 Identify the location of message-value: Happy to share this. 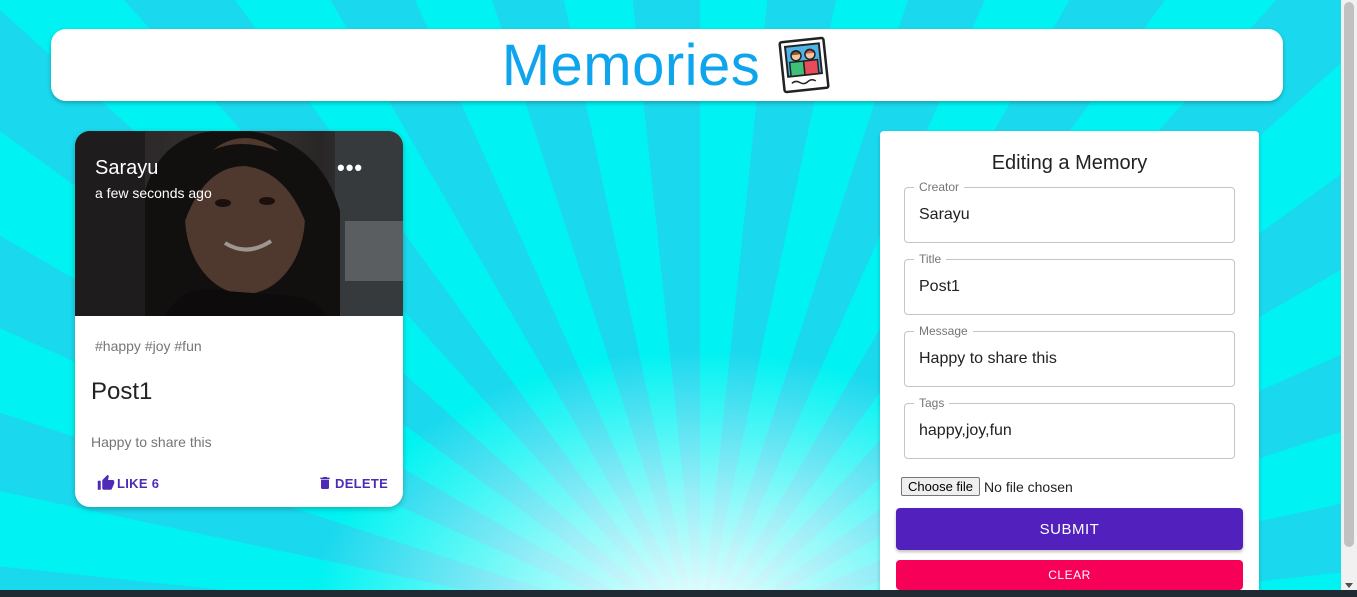
(988, 358).